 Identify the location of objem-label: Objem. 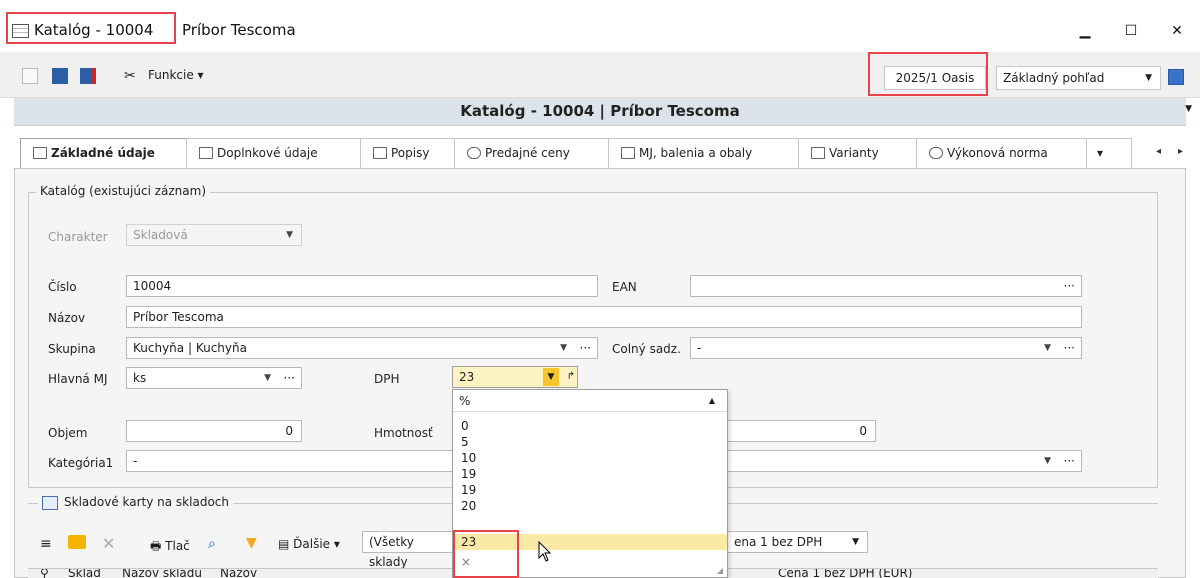
(68, 433).